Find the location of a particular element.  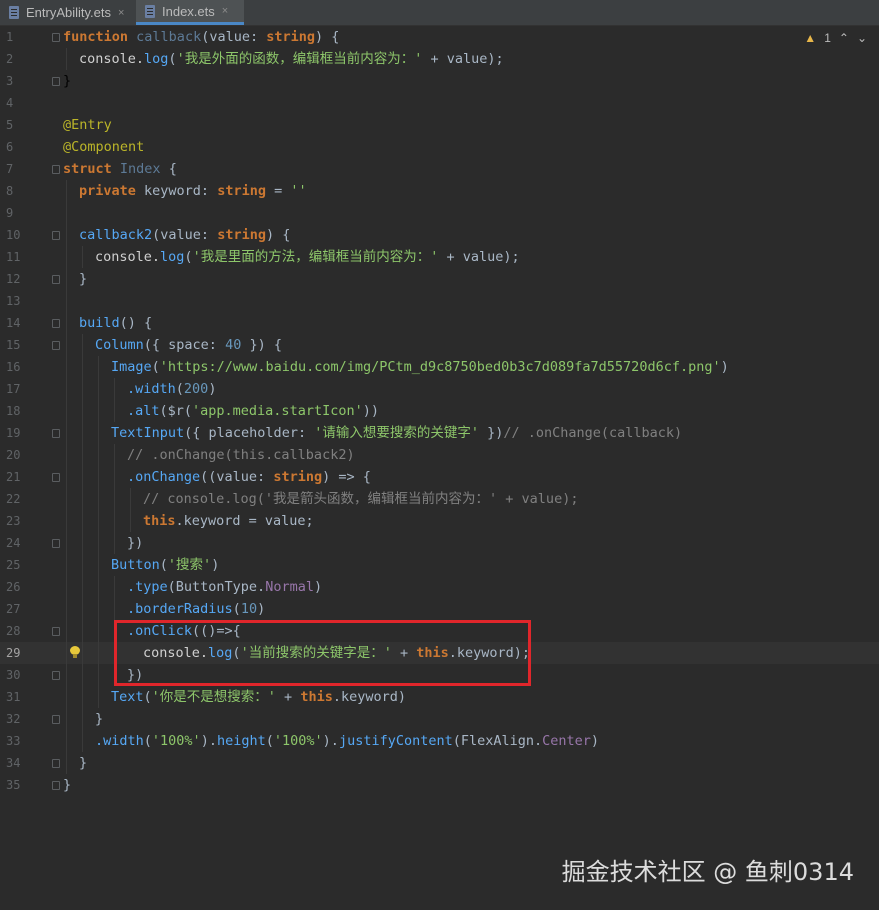

line-number: 22 is located at coordinates (13, 499).